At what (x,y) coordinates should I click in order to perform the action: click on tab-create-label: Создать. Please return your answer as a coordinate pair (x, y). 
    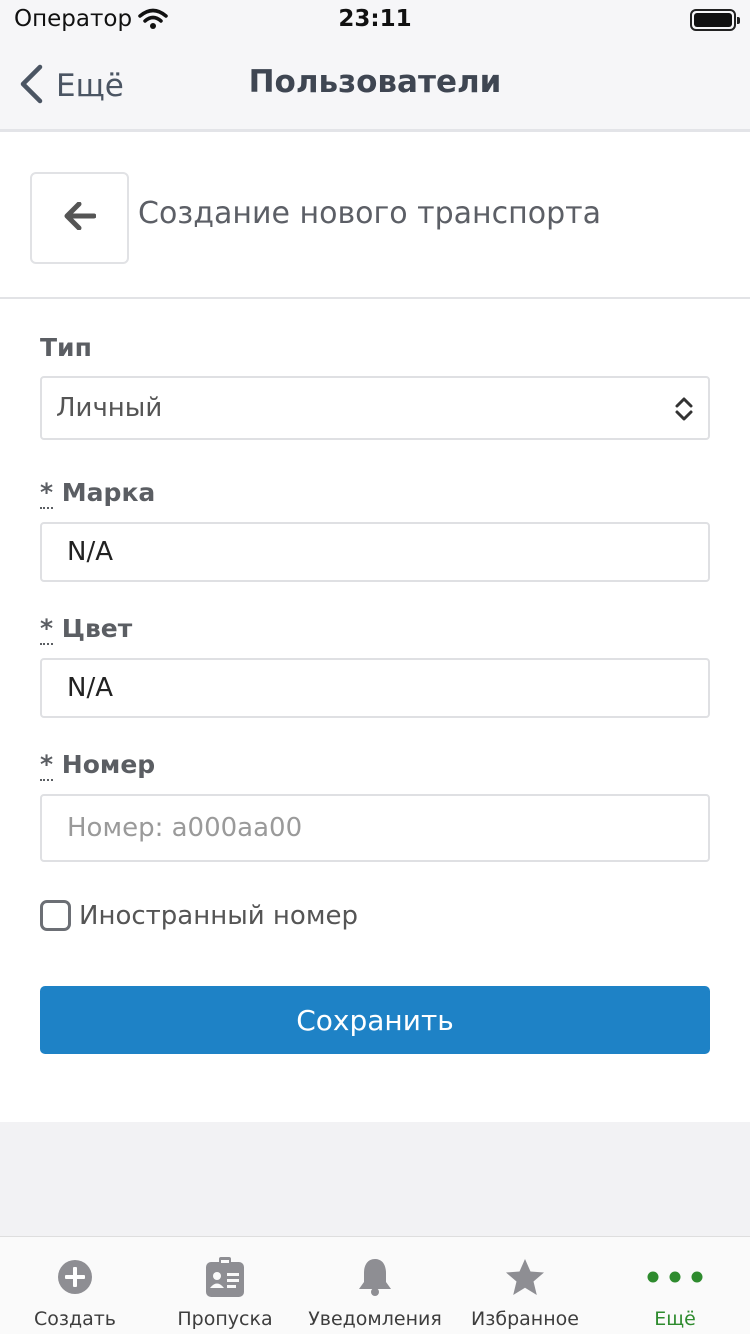
    Looking at the image, I should click on (75, 1319).